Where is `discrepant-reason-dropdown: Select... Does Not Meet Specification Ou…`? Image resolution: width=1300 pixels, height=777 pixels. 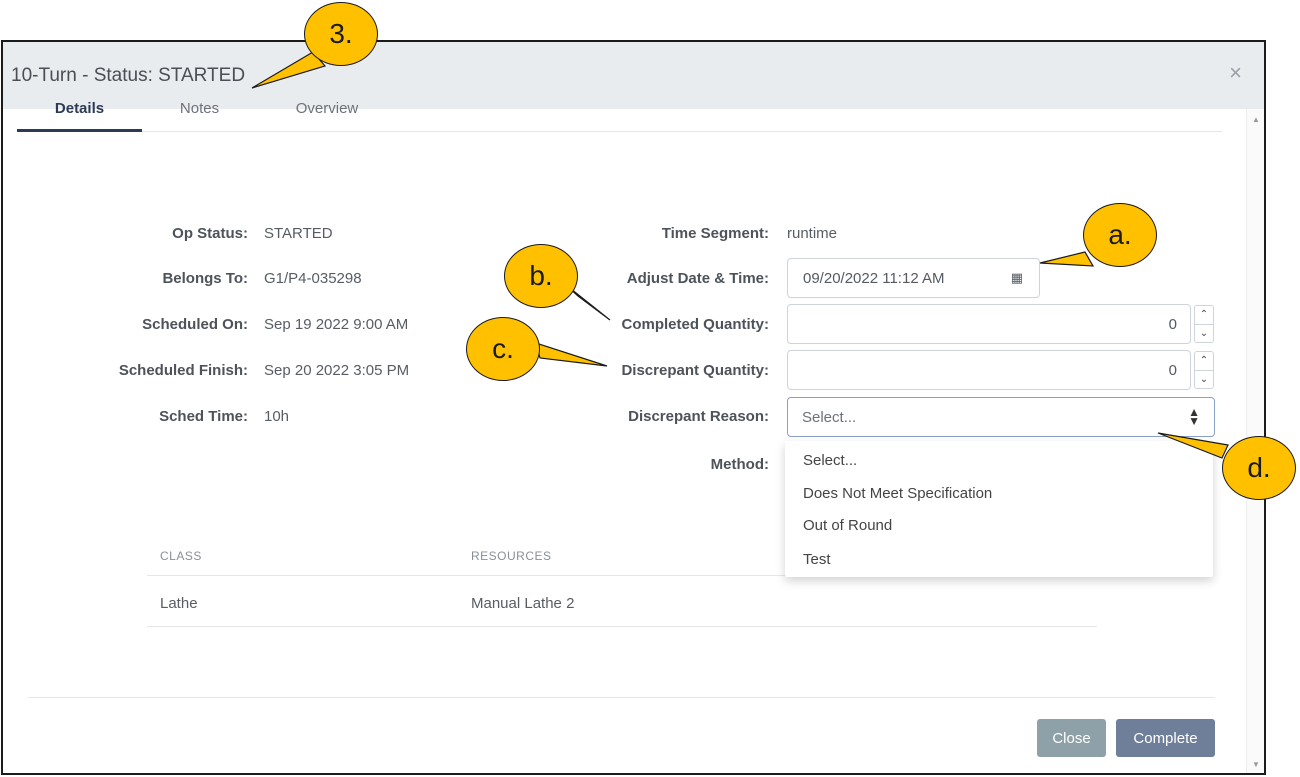 discrepant-reason-dropdown: Select... Does Not Meet Specification Ou… is located at coordinates (999, 509).